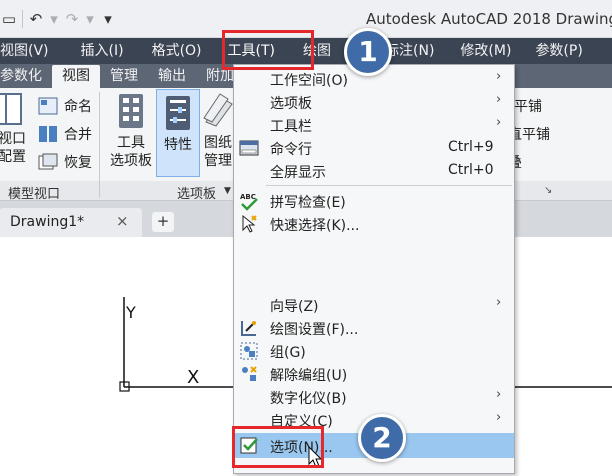  Describe the element at coordinates (558, 51) in the screenshot. I see `menu-parametric: 参数(P)` at that location.